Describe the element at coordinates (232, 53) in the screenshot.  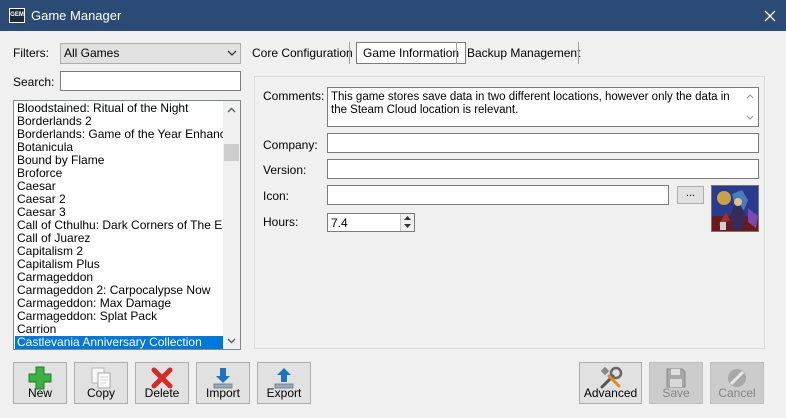
I see `chevron-down-icon` at that location.